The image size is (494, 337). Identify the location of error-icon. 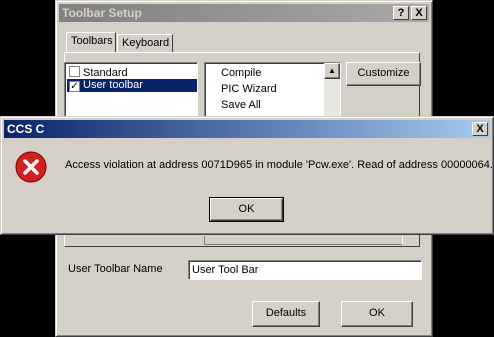
(31, 167).